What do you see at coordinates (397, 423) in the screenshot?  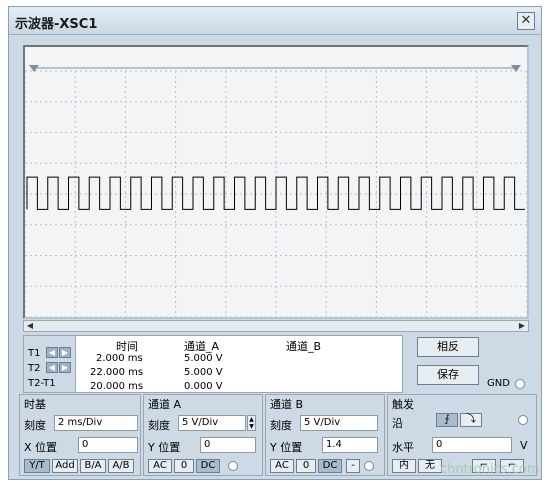 I see `edge-label: 沿` at bounding box center [397, 423].